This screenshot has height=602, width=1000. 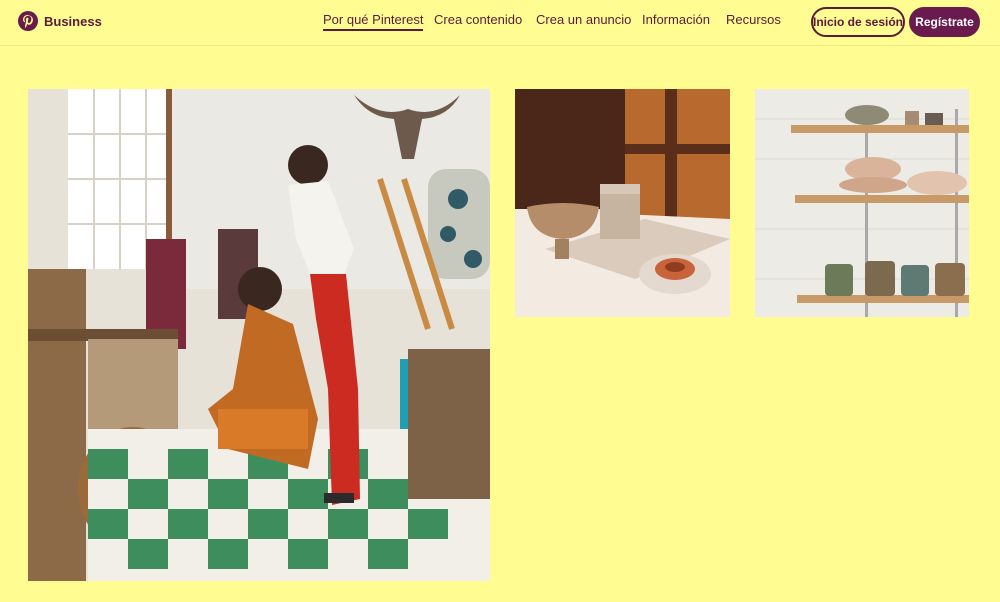 I want to click on brand: Business, so click(x=60, y=21).